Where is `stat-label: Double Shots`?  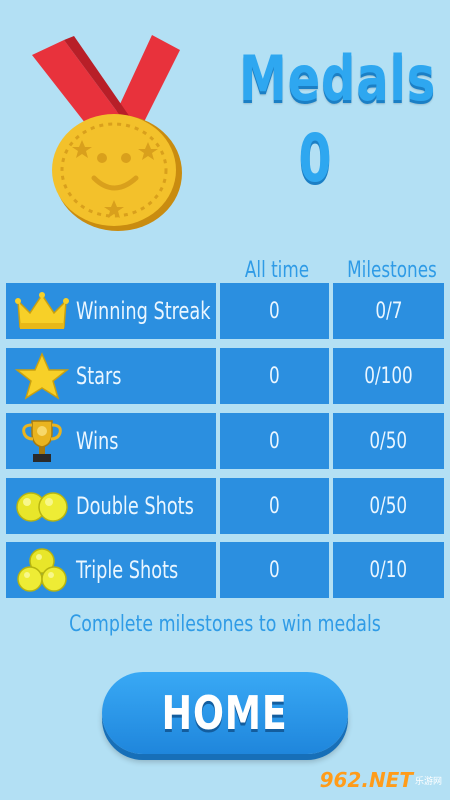
stat-label: Double Shots is located at coordinates (135, 506).